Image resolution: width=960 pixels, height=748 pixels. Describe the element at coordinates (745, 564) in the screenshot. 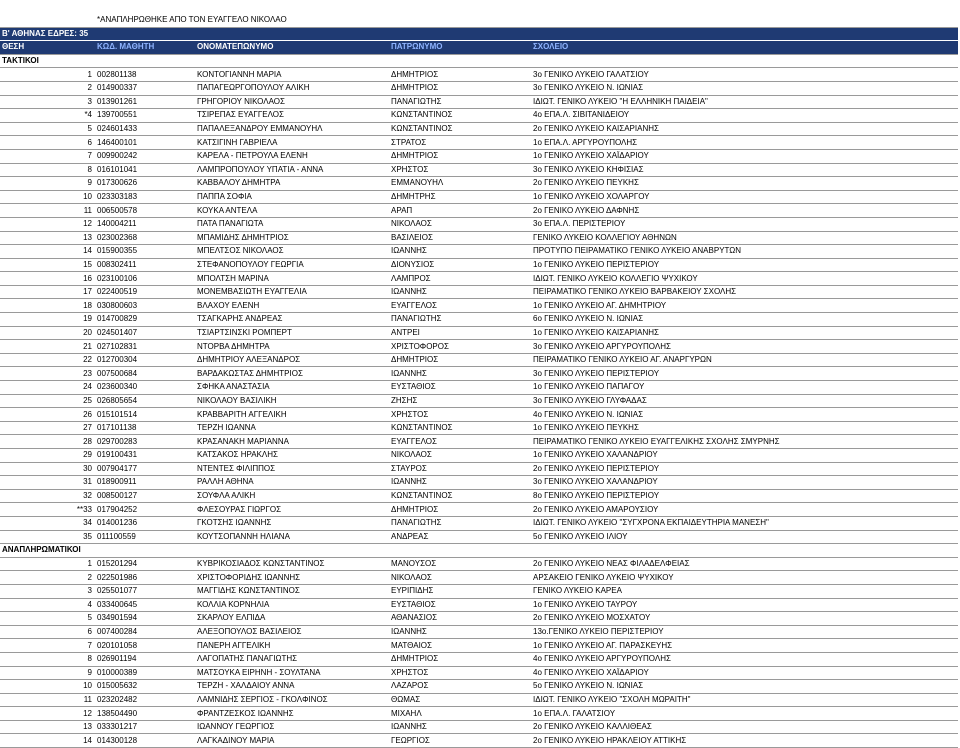

I see `cell-school: 2ο ΓΕΝΙΚΟ ΛΥΚΕΙΟ ΝΕΑΣ ΦΙΛΑΔΕΛΦΕΙΑΣ` at that location.